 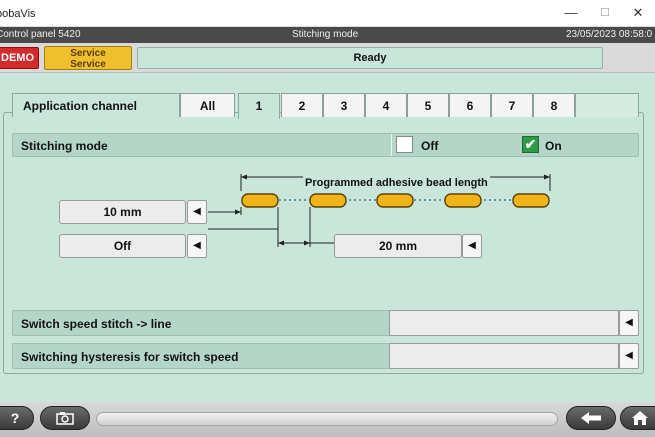 I want to click on camera-icon, so click(x=65, y=418).